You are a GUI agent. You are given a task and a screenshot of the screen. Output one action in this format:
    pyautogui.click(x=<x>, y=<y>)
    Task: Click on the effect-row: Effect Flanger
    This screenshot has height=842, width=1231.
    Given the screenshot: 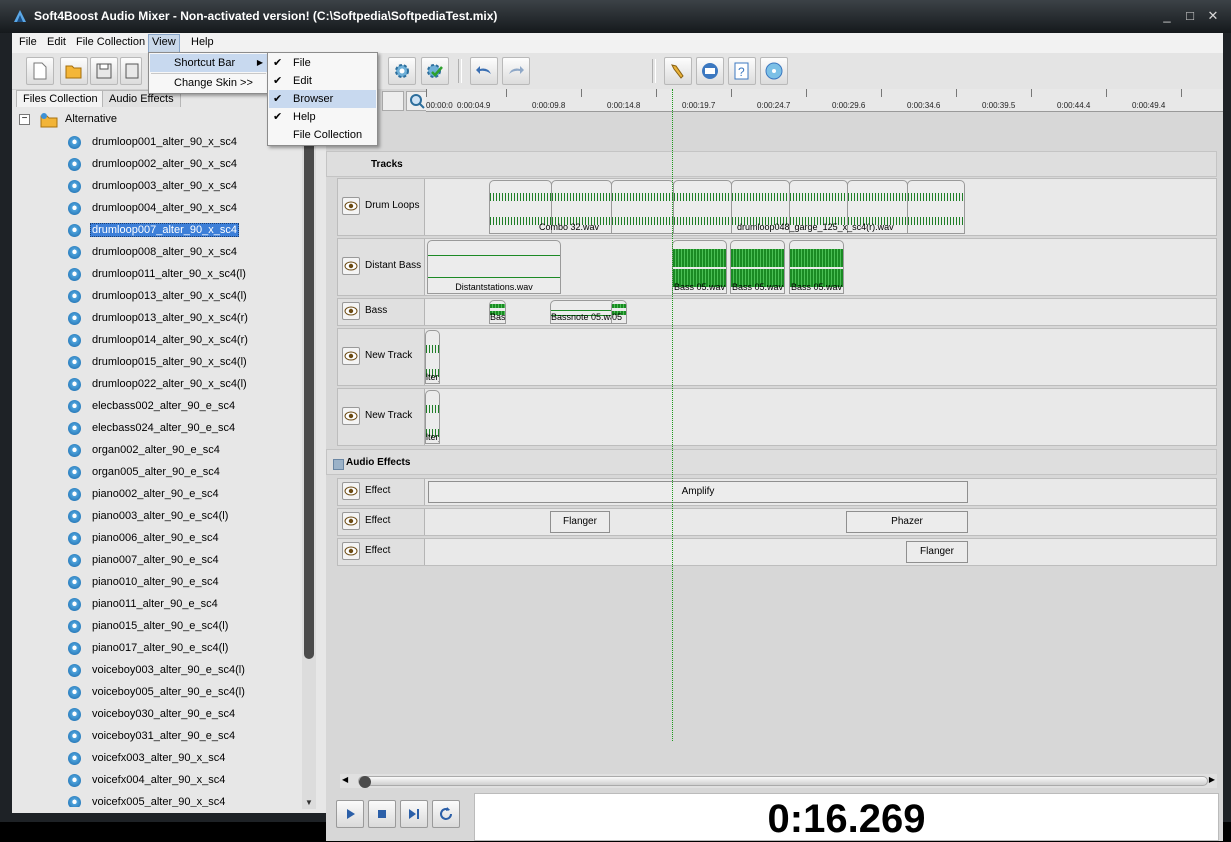 What is the action you would take?
    pyautogui.click(x=777, y=552)
    